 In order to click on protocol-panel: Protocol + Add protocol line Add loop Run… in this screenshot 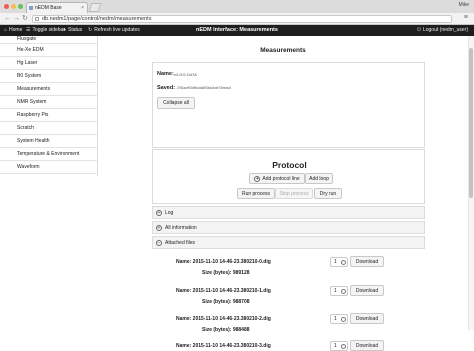, I will do `click(288, 176)`.